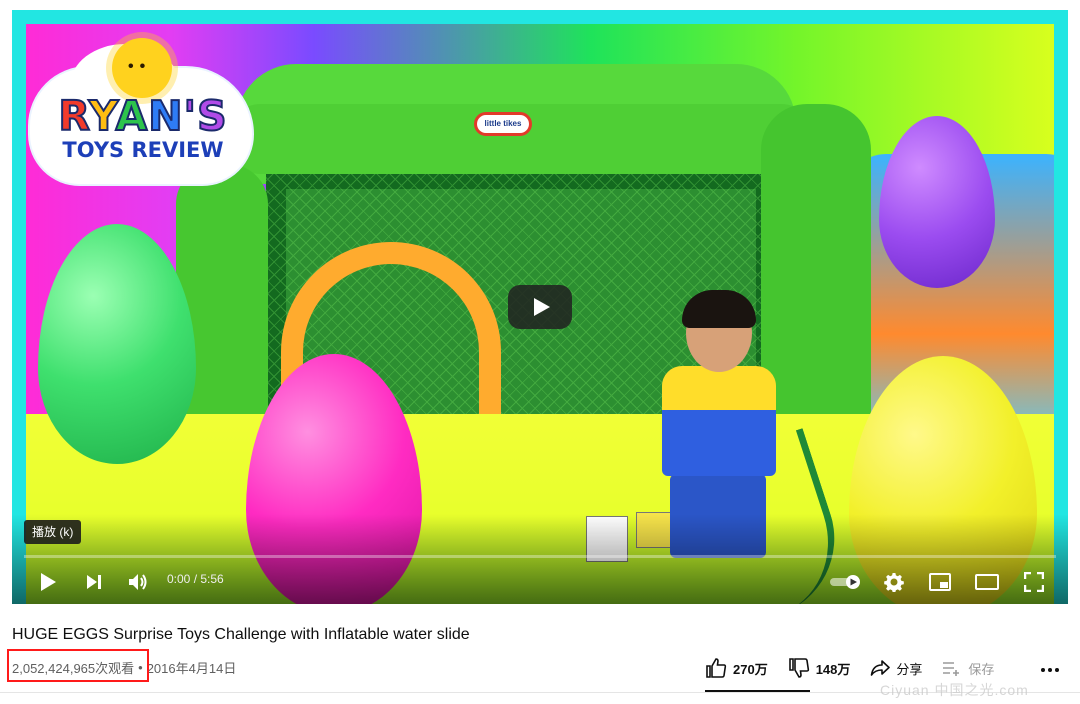 This screenshot has width=1080, height=704. Describe the element at coordinates (987, 582) in the screenshot. I see `theater-mode-icon` at that location.